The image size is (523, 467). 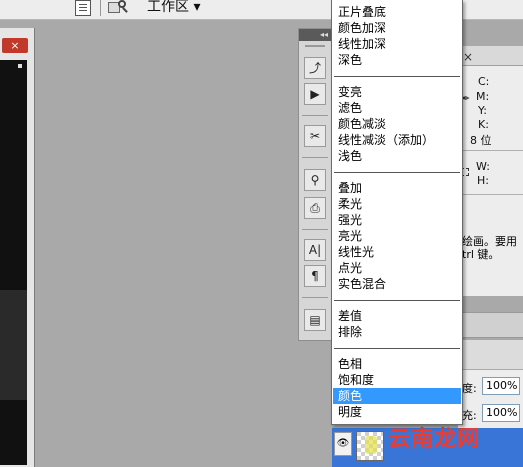 I want to click on cmyk-y-label: Y:, so click(x=482, y=110).